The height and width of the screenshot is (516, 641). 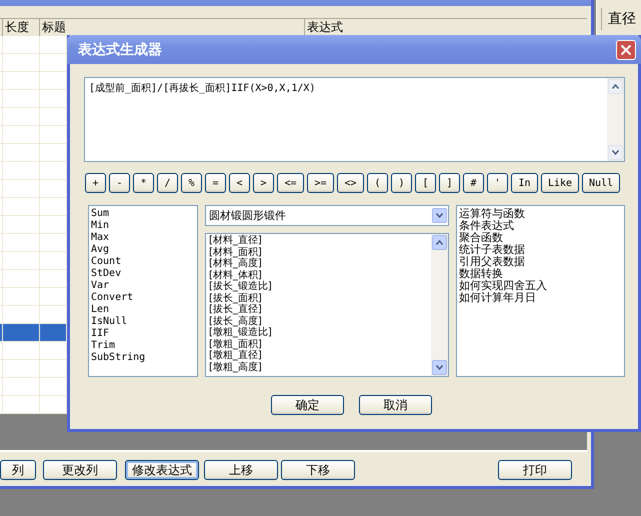 What do you see at coordinates (320, 183) in the screenshot?
I see `operator-button: >=` at bounding box center [320, 183].